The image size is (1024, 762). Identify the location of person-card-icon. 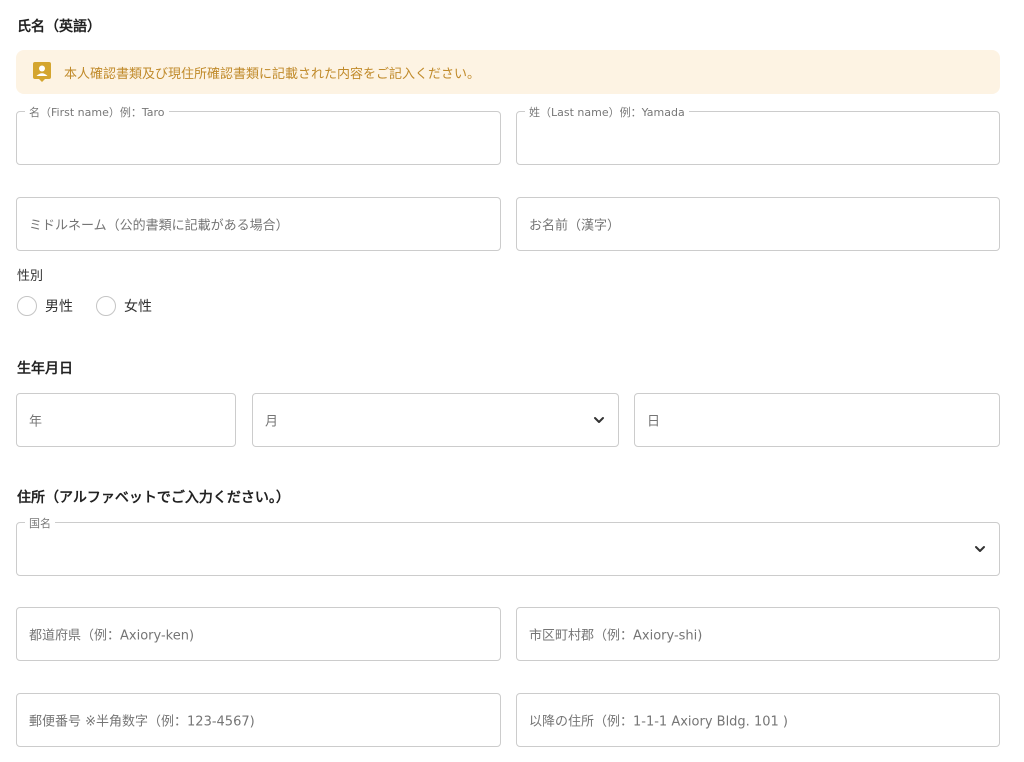
(42, 72).